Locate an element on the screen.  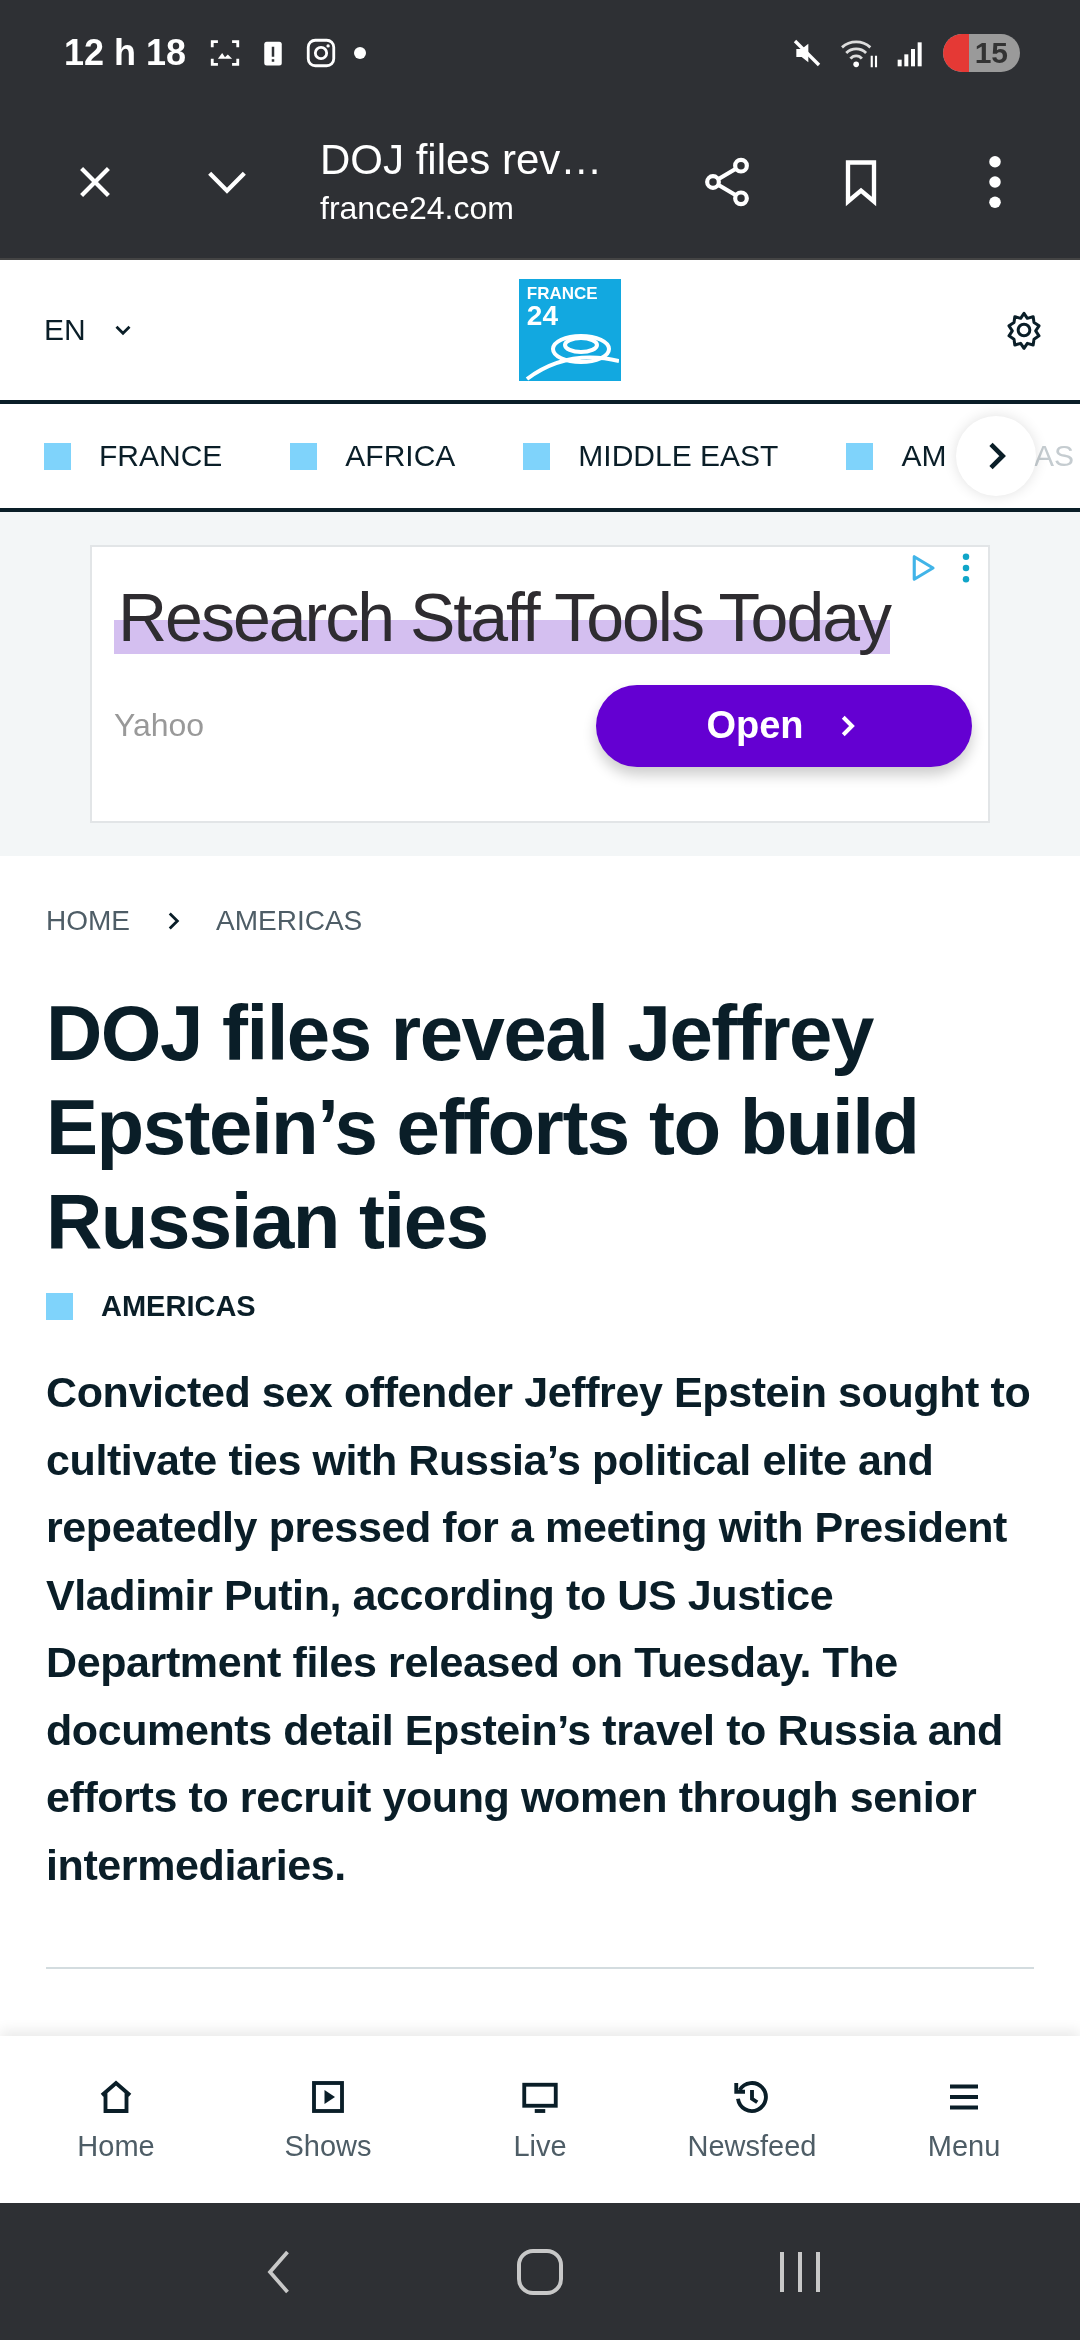
category-link: AMERICAS is located at coordinates (178, 1306).